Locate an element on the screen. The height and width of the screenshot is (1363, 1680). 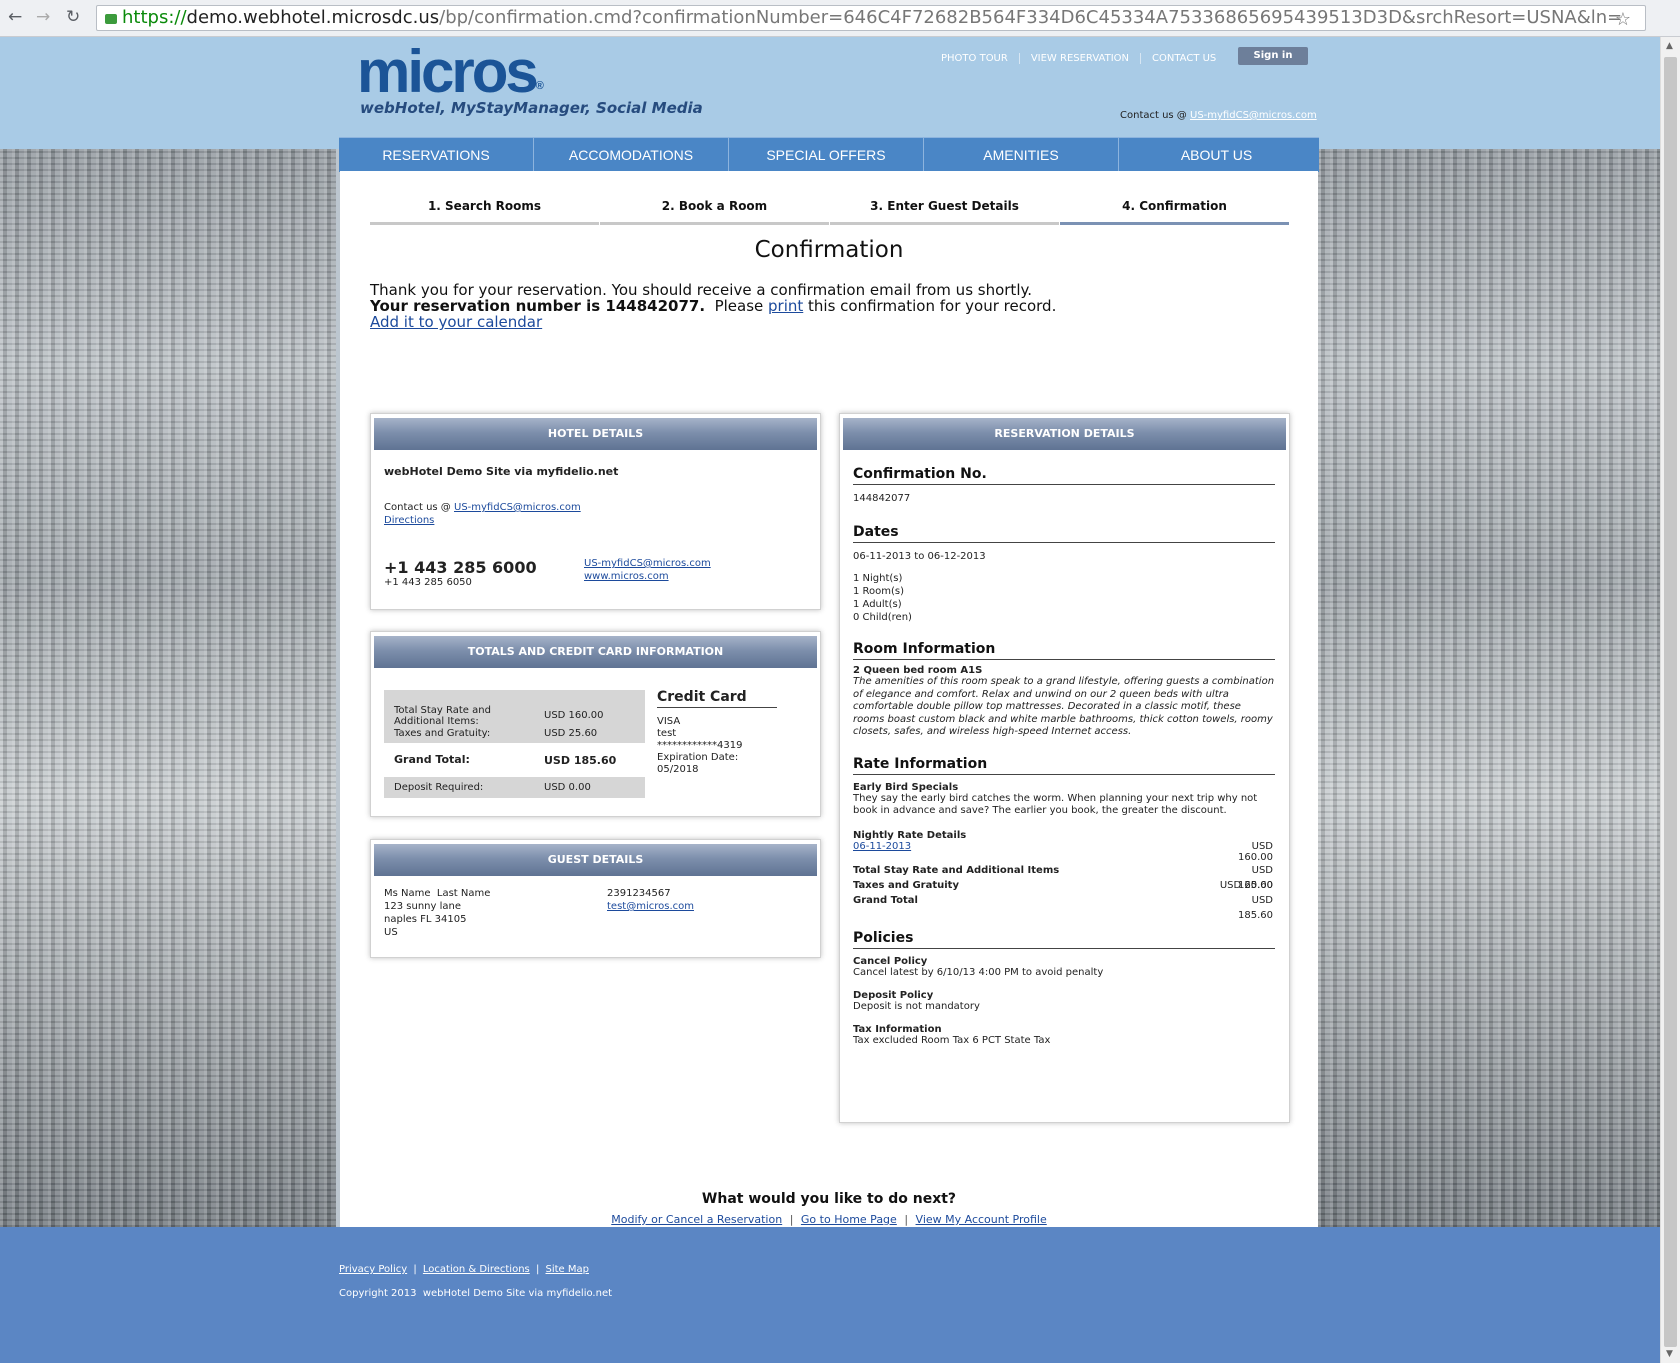
micros-logo: micros® is located at coordinates (450, 72).